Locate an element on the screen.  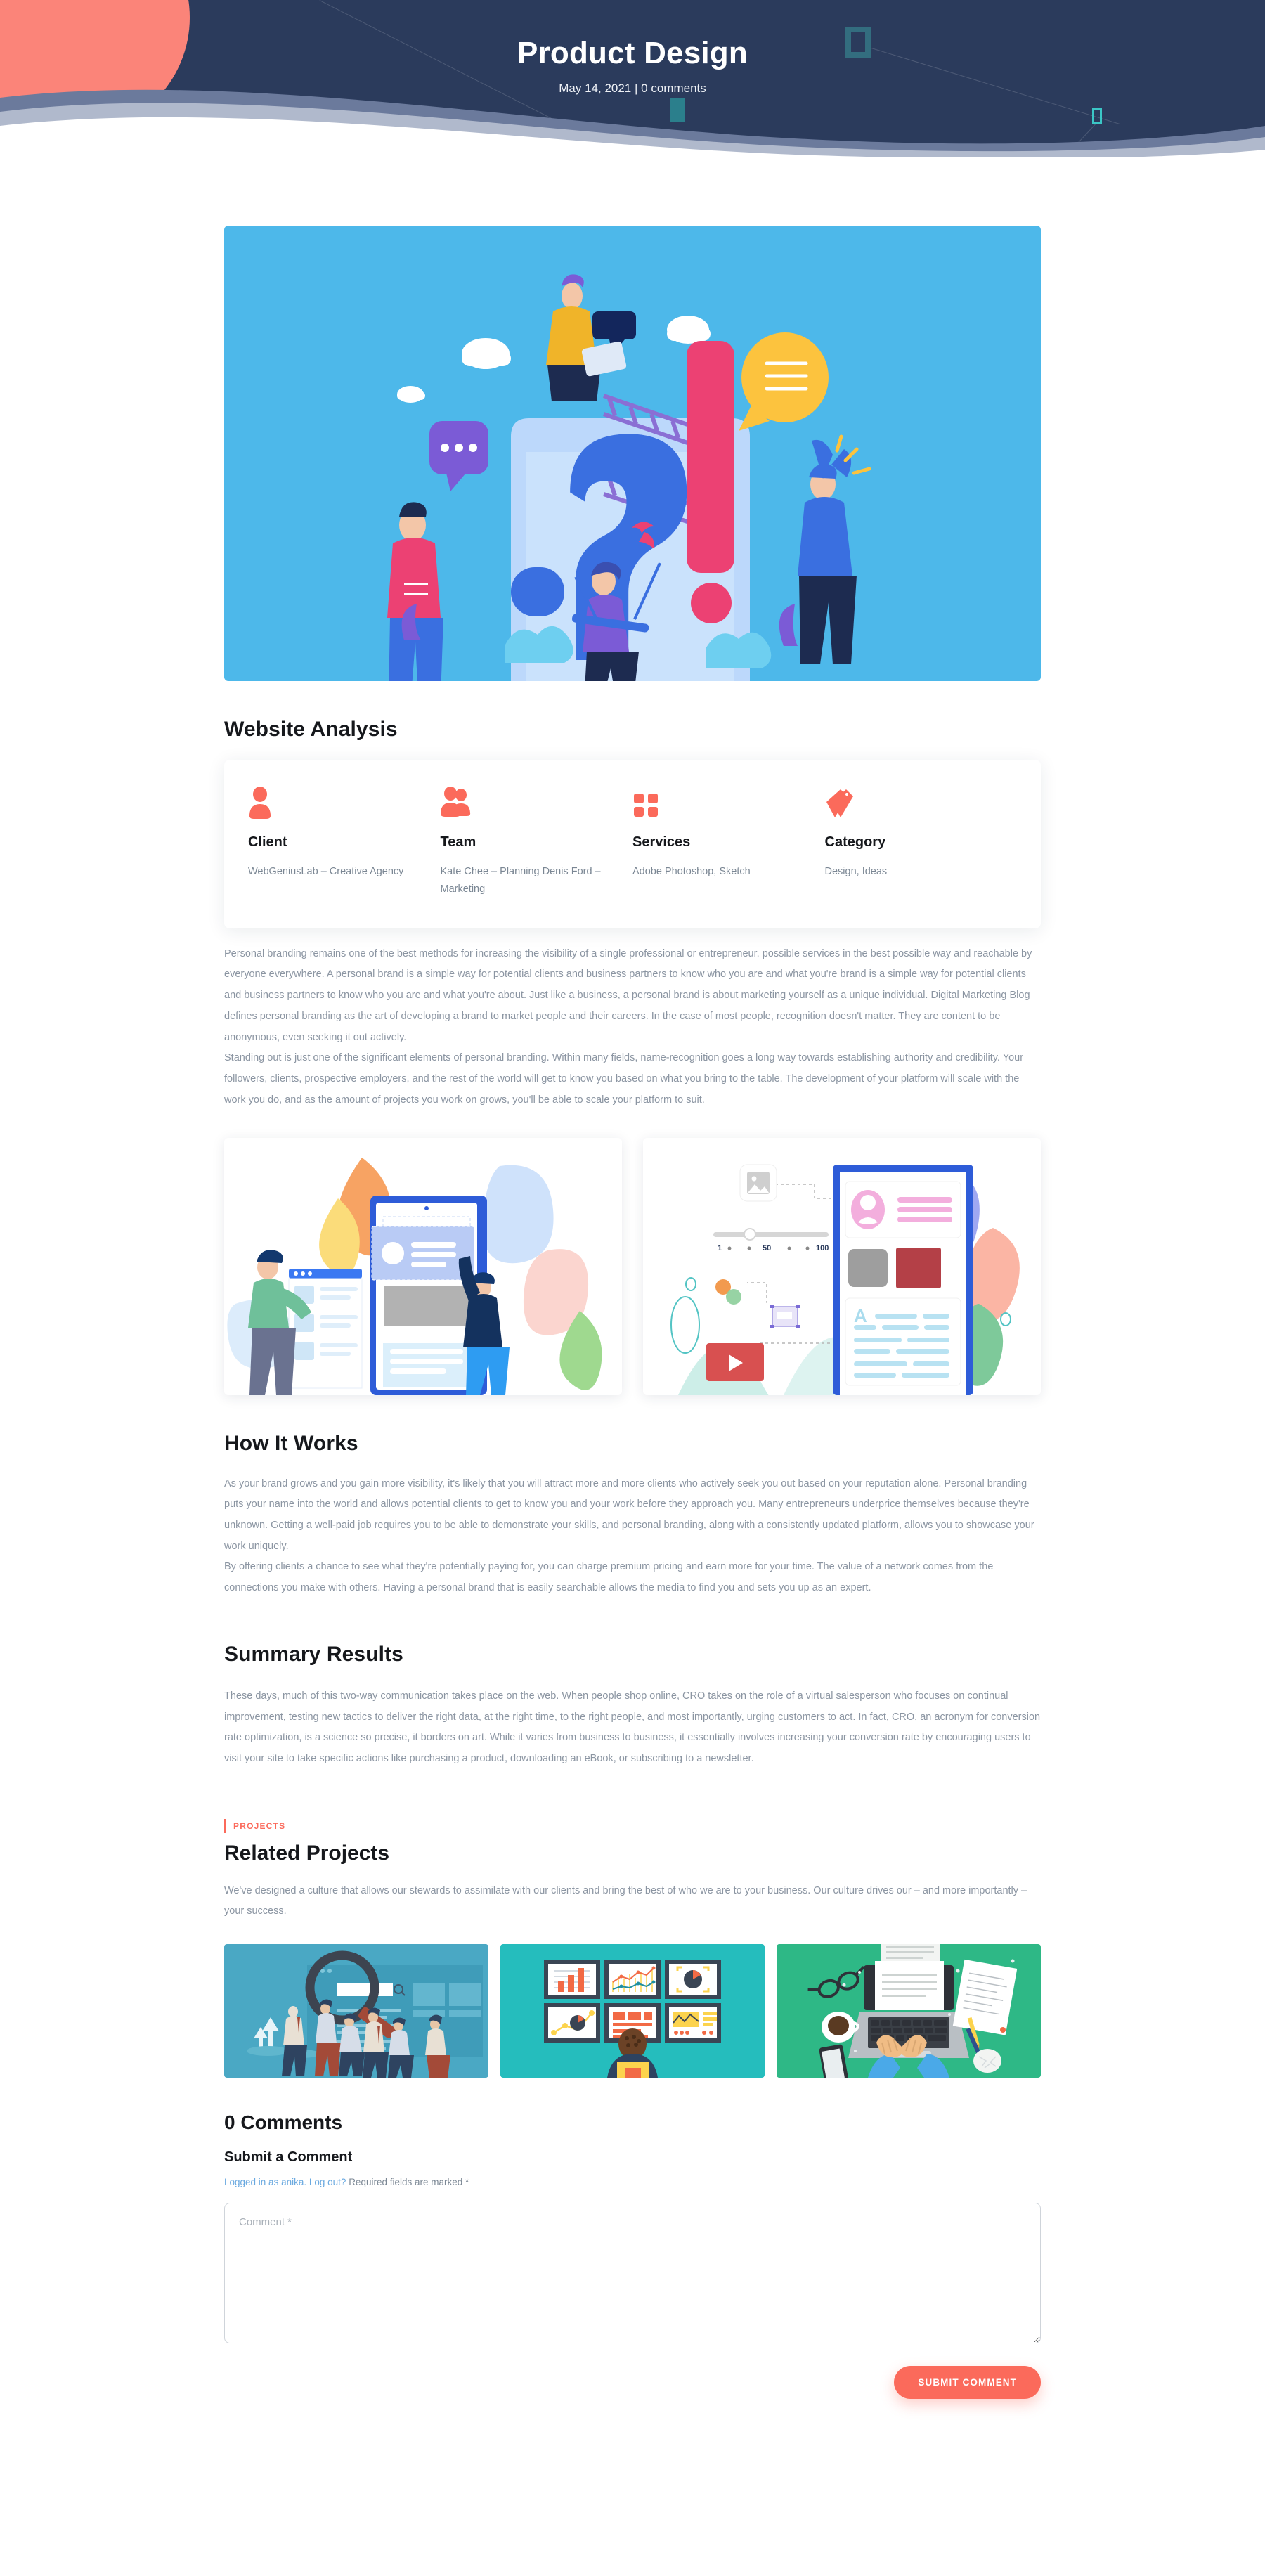
projects-eyebrow: PROJECTS is located at coordinates (632, 1825).